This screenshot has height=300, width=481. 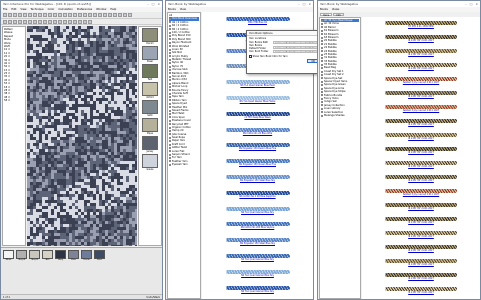 I want to click on yarn-entry: TO STR 2.41 1500 MMC, so click(x=421, y=24).